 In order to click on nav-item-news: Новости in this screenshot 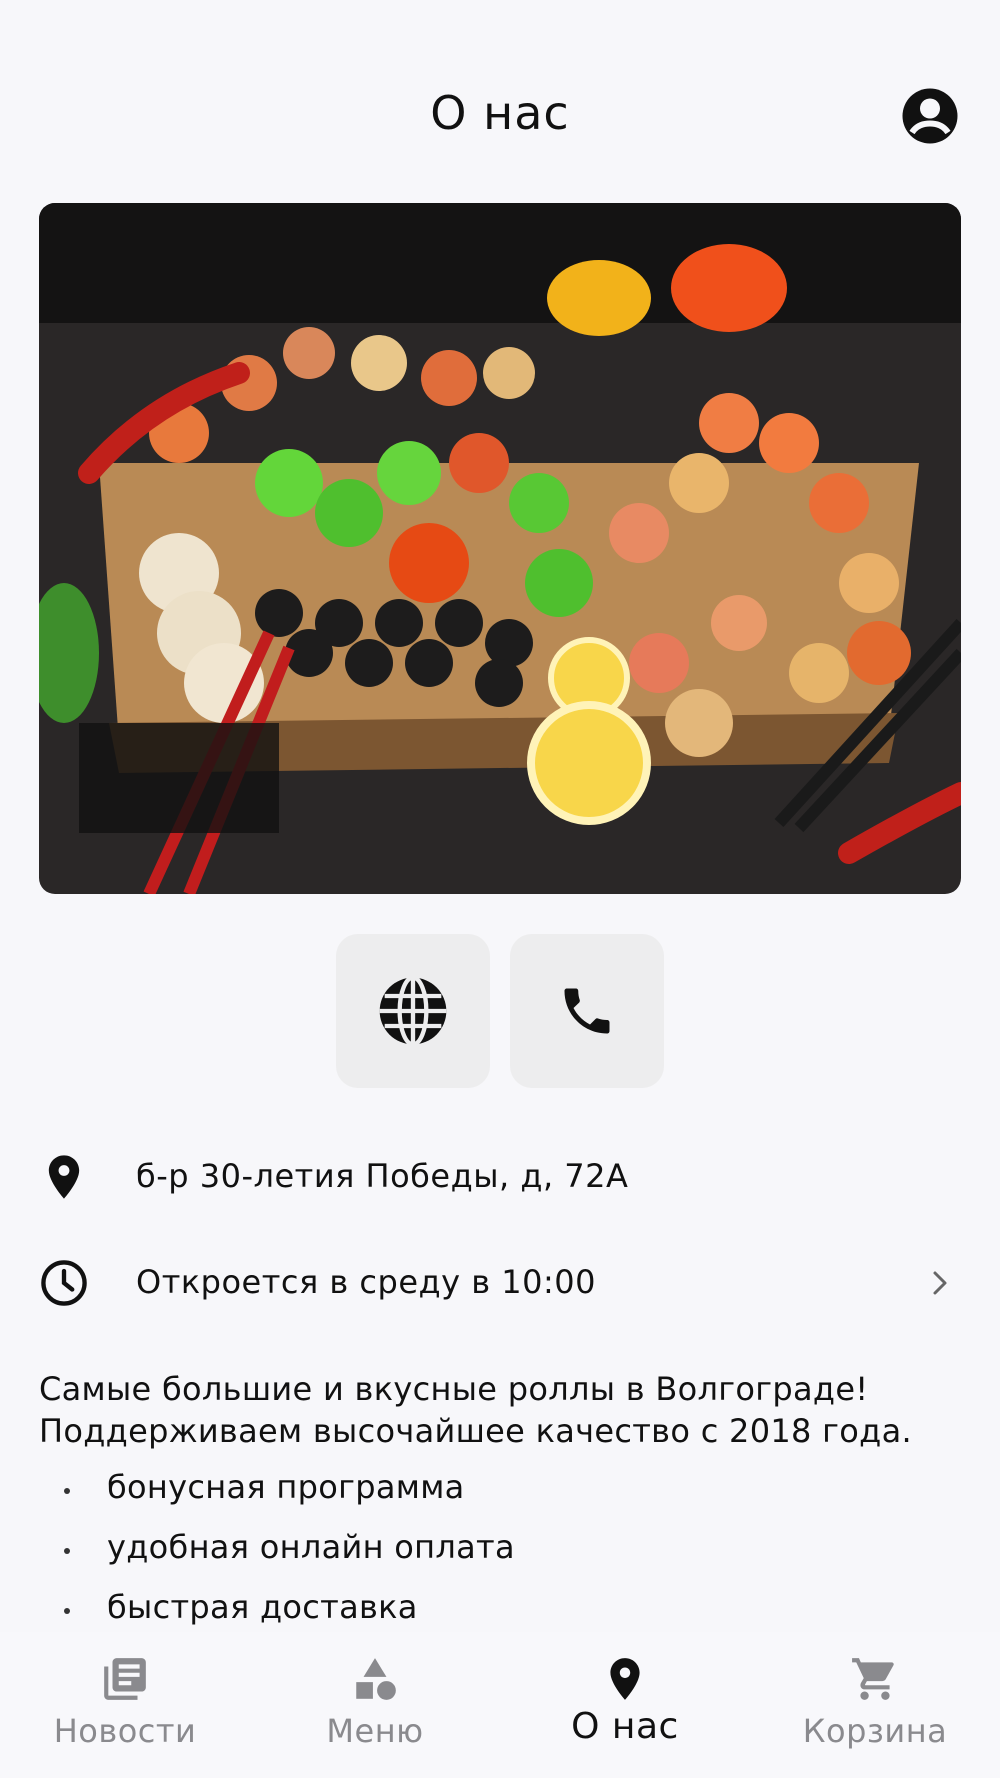, I will do `click(125, 1705)`.